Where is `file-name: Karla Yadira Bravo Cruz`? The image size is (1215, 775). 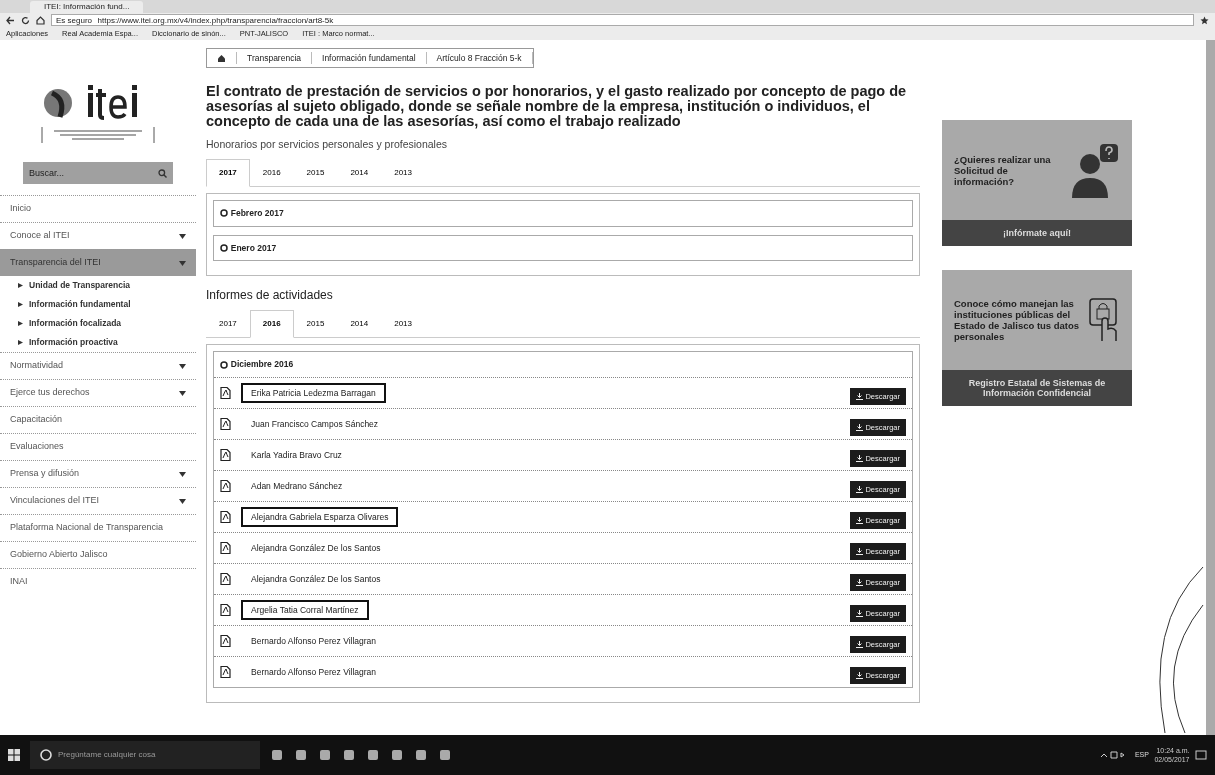
file-name: Karla Yadira Bravo Cruz is located at coordinates (296, 455).